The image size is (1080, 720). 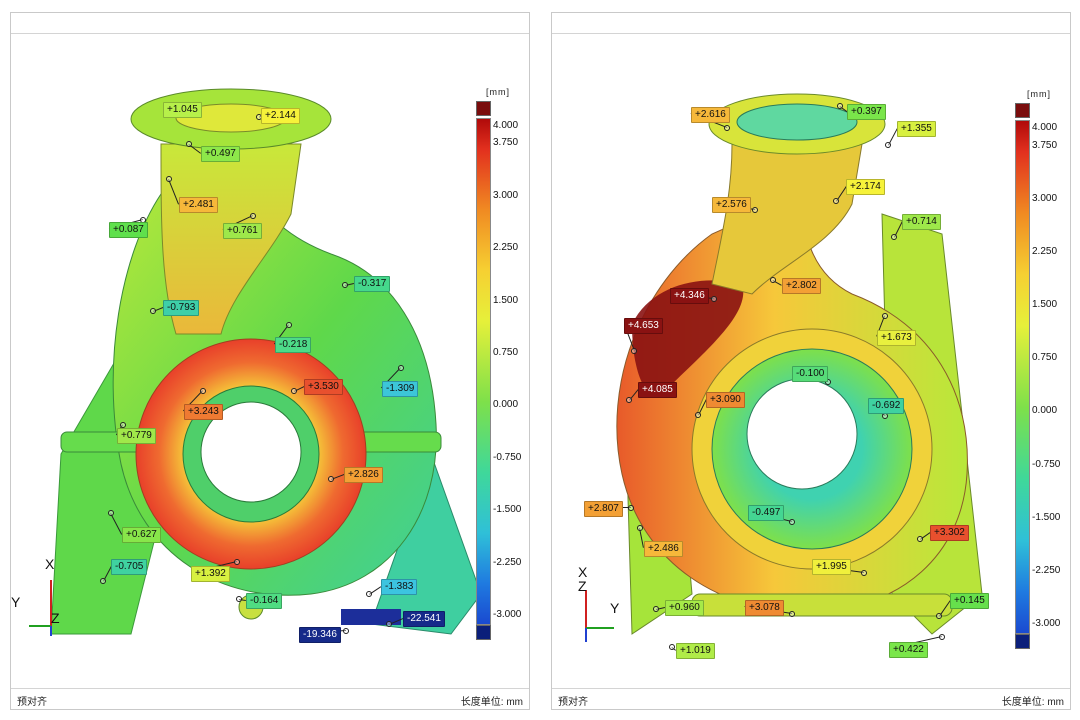 I want to click on colorbar-tick-label: 1.500, so click(x=506, y=300).